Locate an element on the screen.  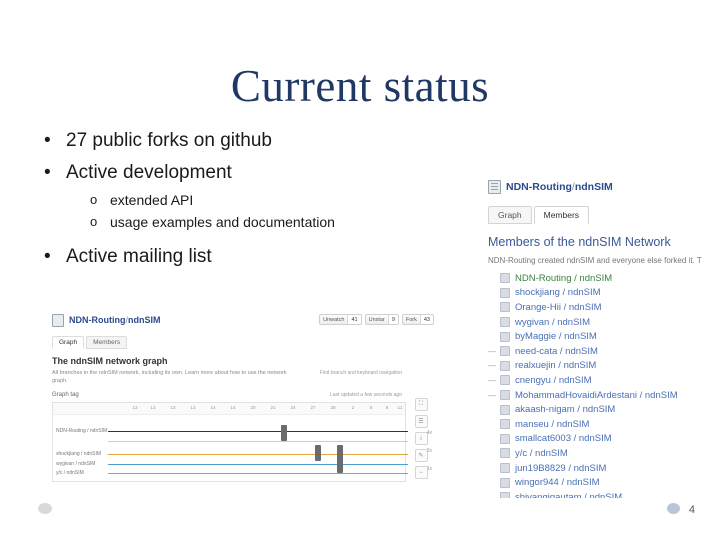
unwatch-button: Unwatch 41 is located at coordinates (340, 319).